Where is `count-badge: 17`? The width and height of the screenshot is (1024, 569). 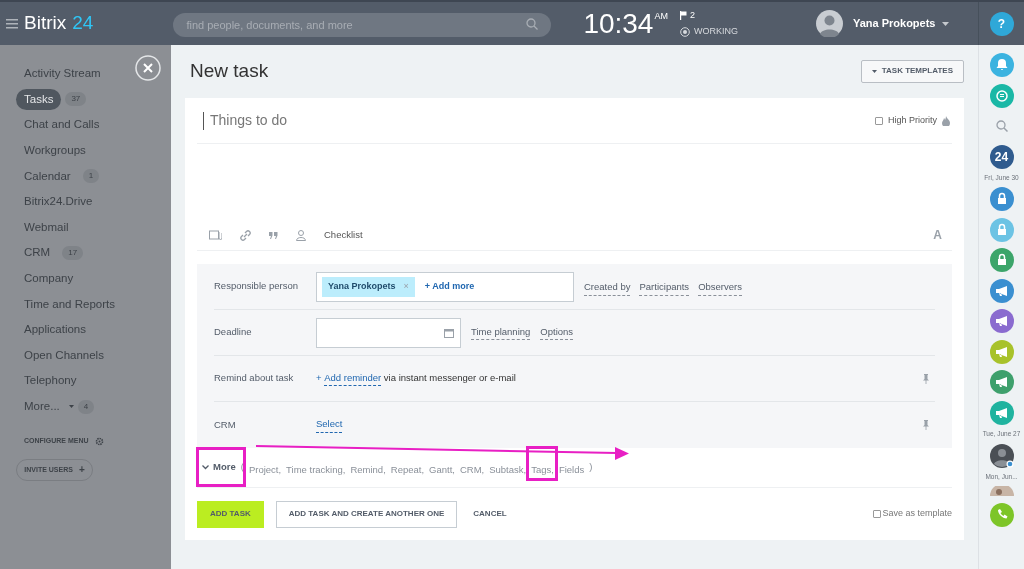 count-badge: 17 is located at coordinates (73, 252).